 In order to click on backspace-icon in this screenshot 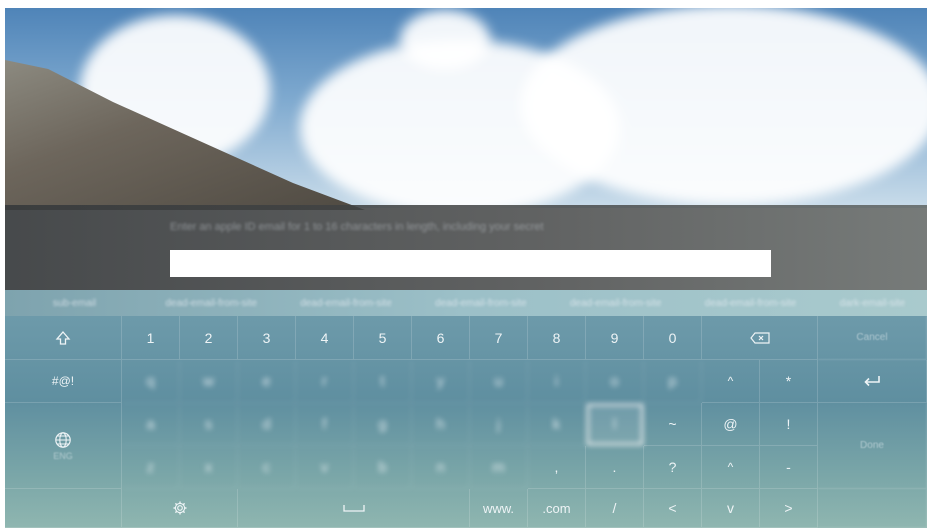, I will do `click(759, 337)`.